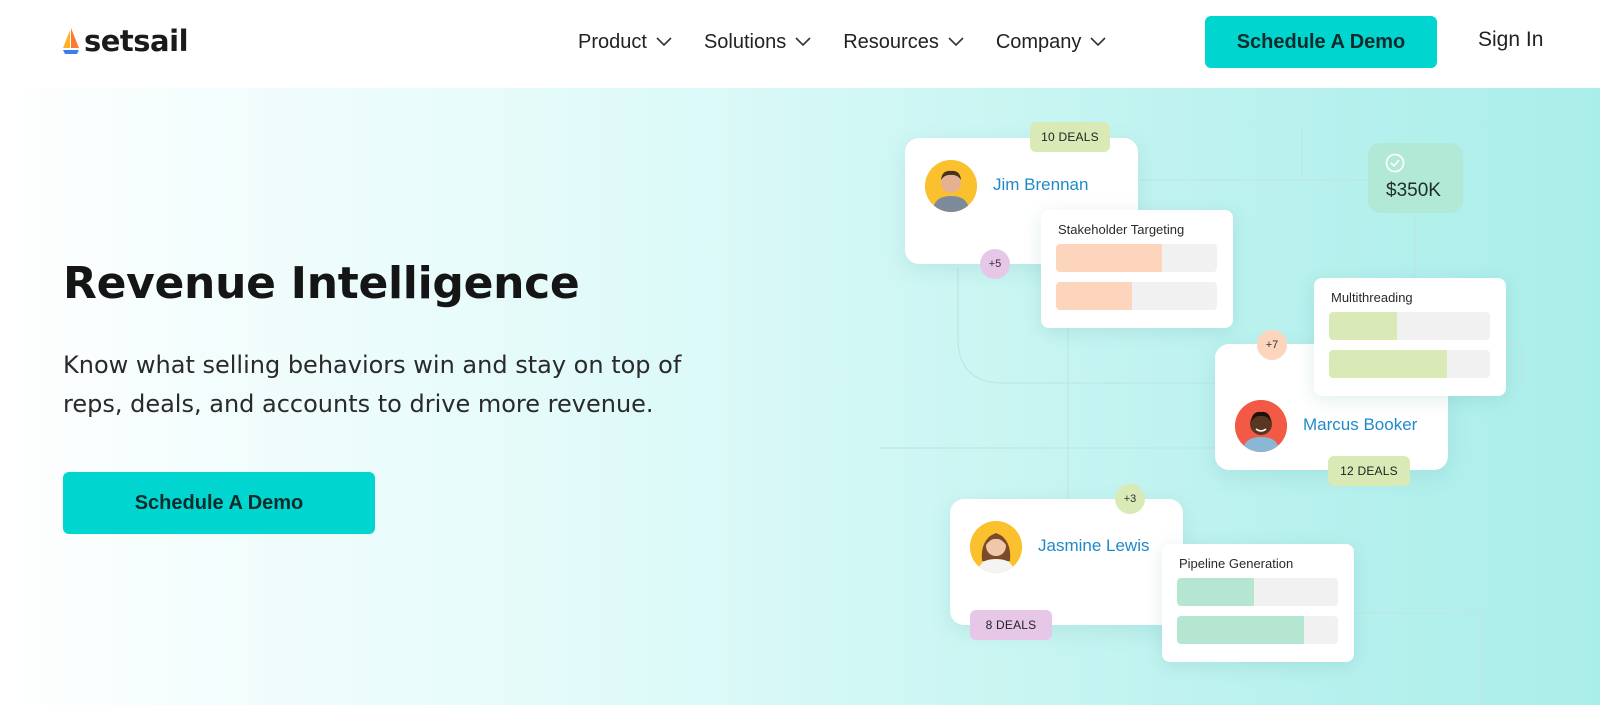  Describe the element at coordinates (71, 41) in the screenshot. I see `sail-logo-icon` at that location.